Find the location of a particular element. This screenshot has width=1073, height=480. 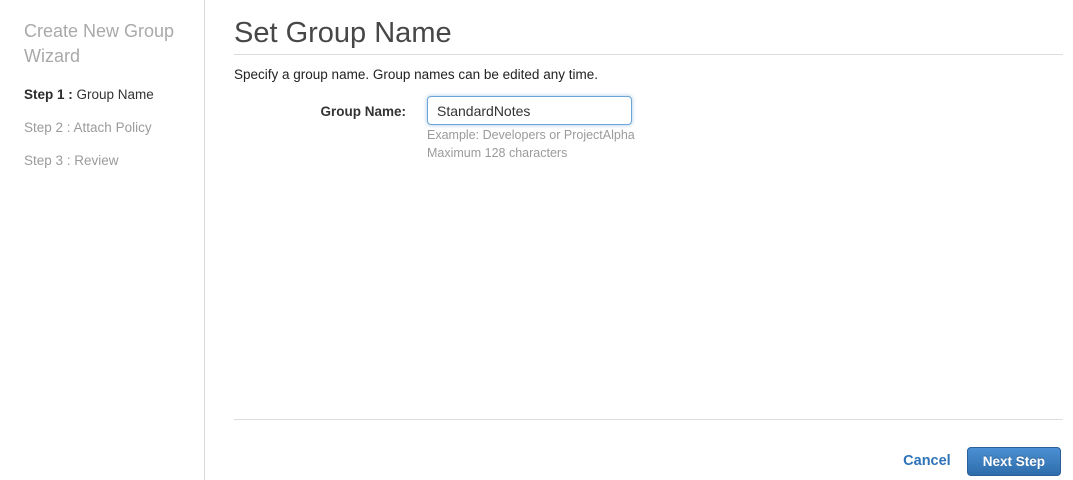

step-2-label: Attach Policy is located at coordinates (112, 127).